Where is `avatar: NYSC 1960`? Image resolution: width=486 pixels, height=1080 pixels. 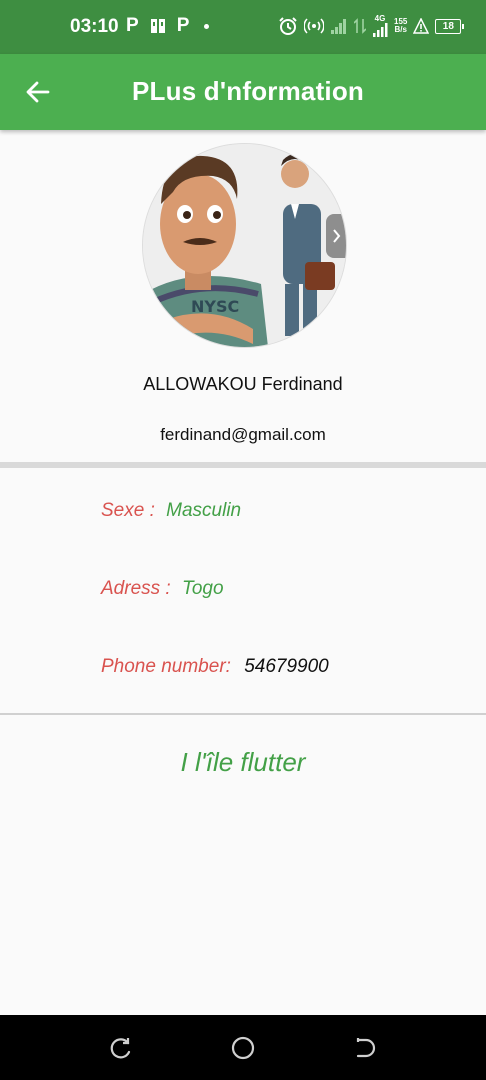
avatar: NYSC 1960 is located at coordinates (244, 245).